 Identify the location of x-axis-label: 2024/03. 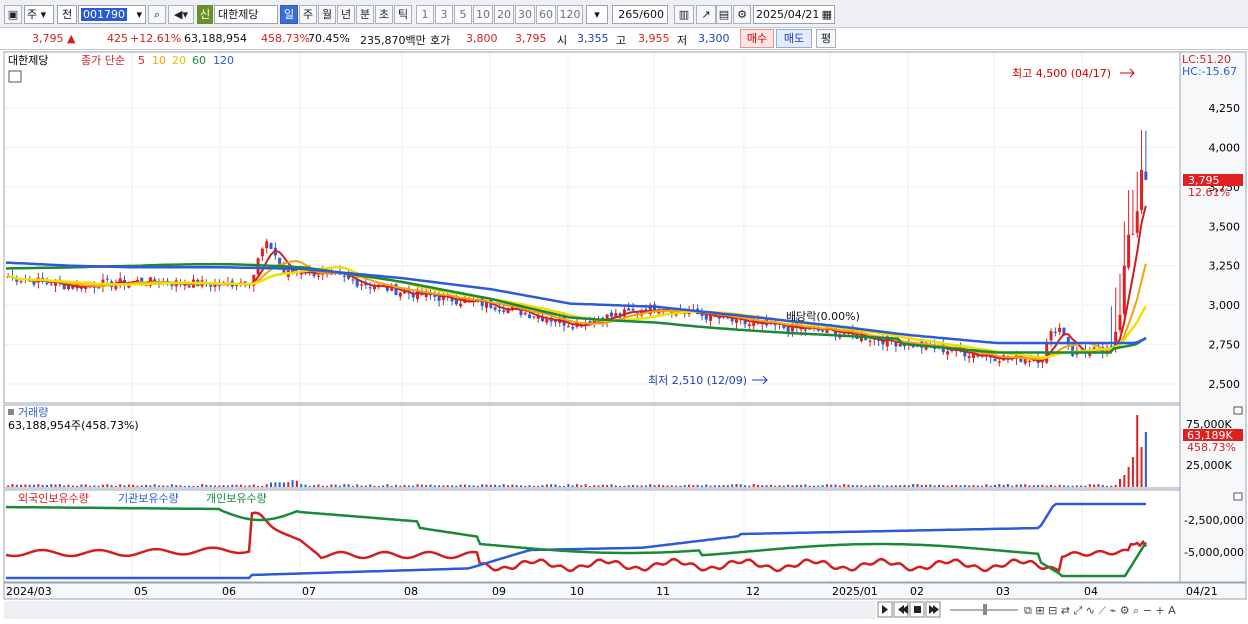
(29, 591).